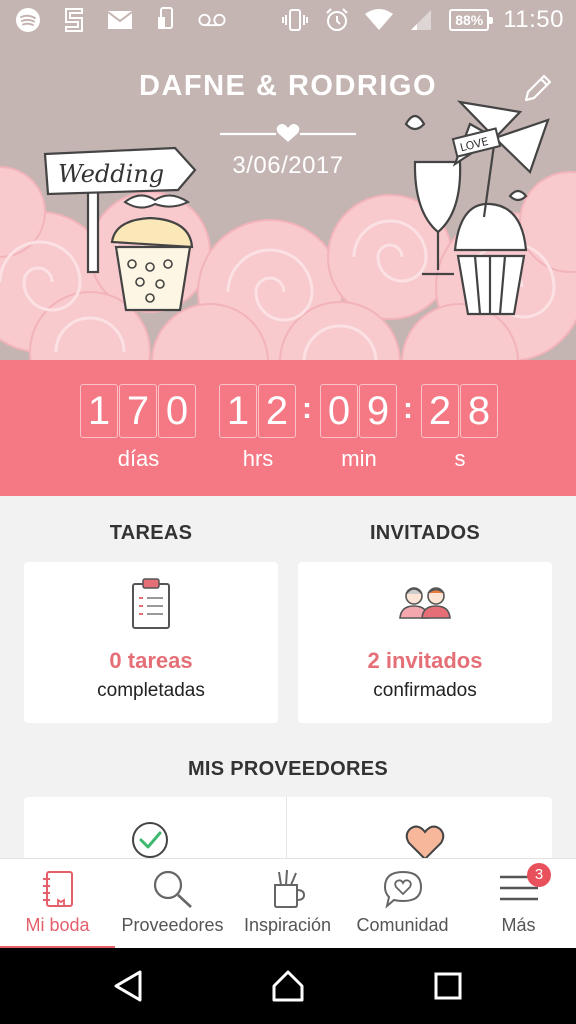 The image size is (576, 1024). What do you see at coordinates (57, 925) in the screenshot?
I see `nav-label: Mi boda` at bounding box center [57, 925].